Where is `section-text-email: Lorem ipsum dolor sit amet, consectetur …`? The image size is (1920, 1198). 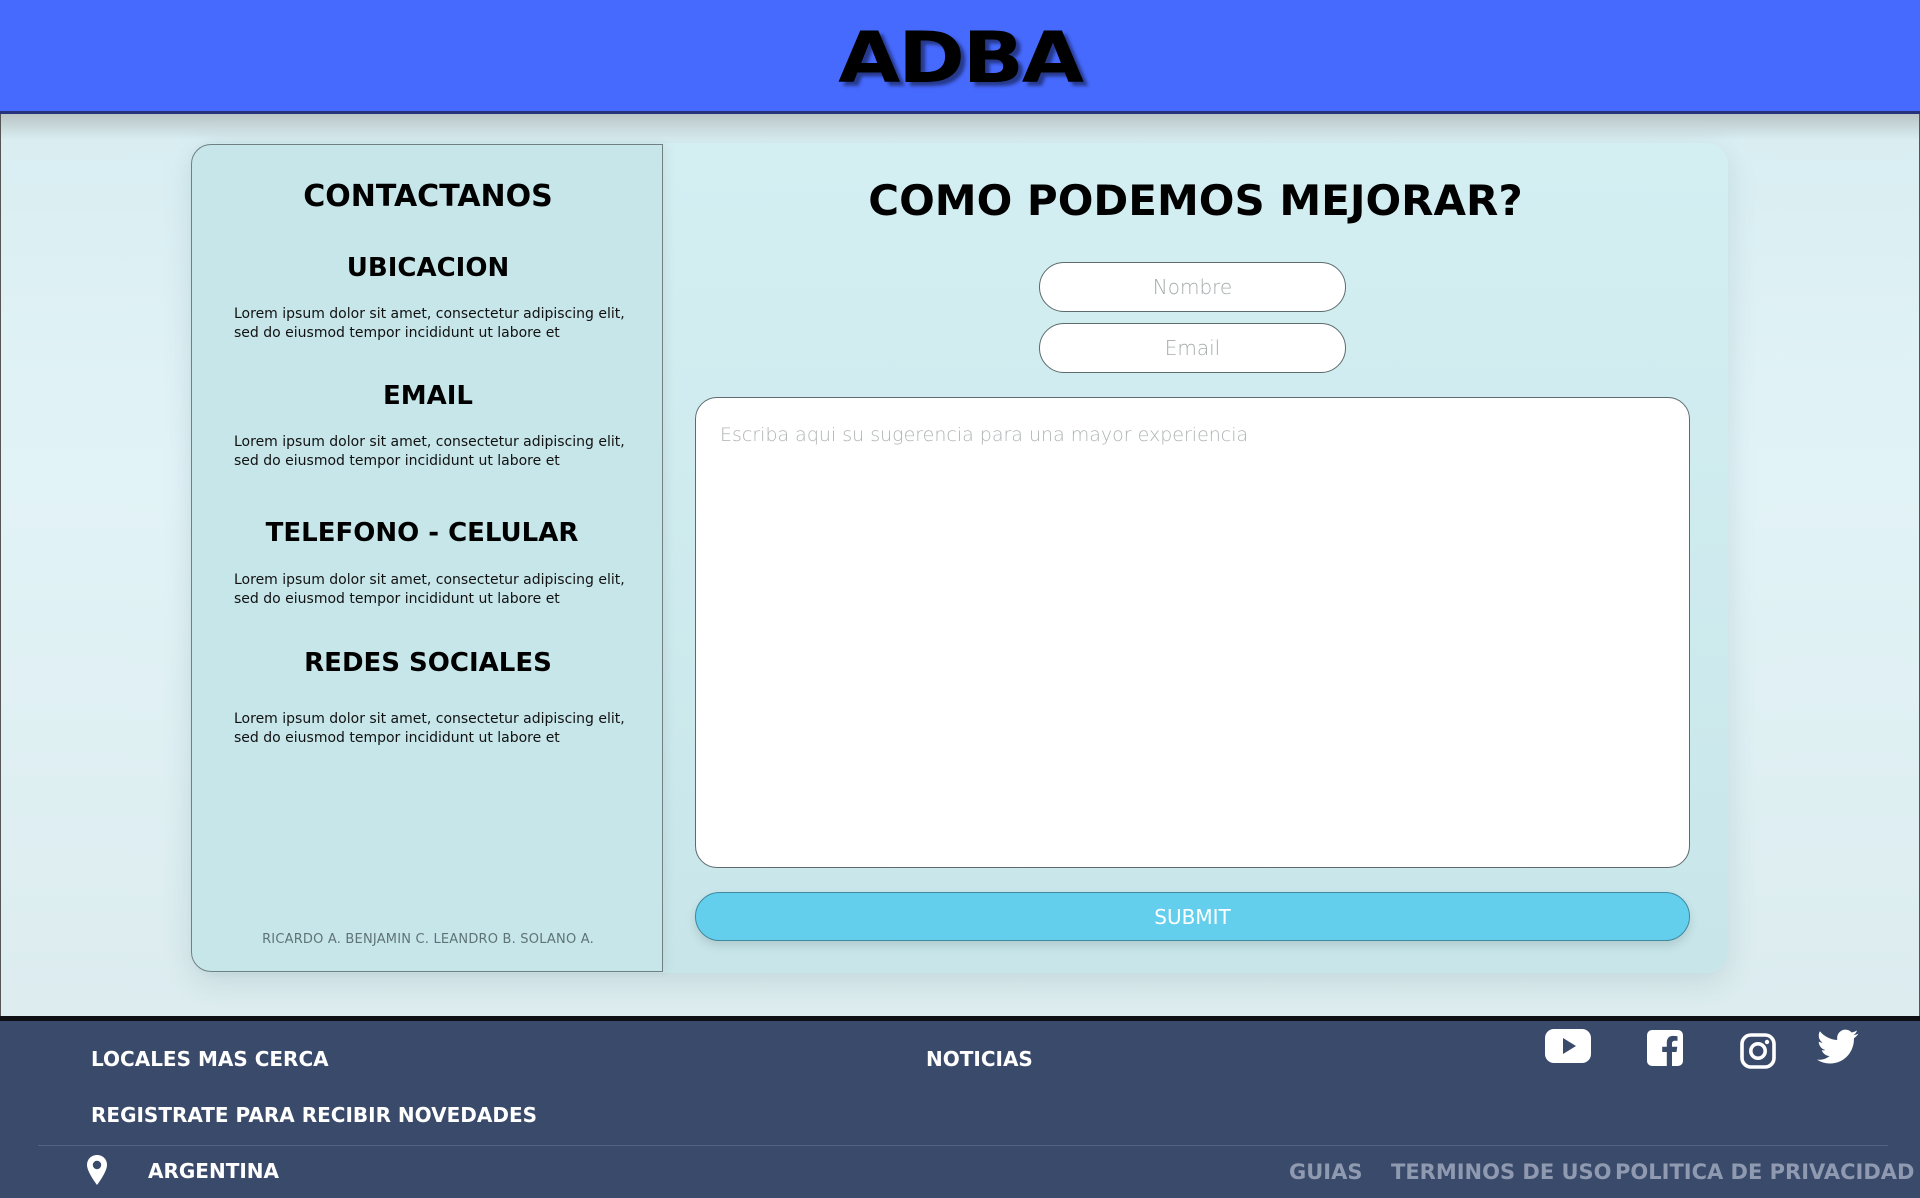
section-text-email: Lorem ipsum dolor sit amet, consectetur … is located at coordinates (429, 451).